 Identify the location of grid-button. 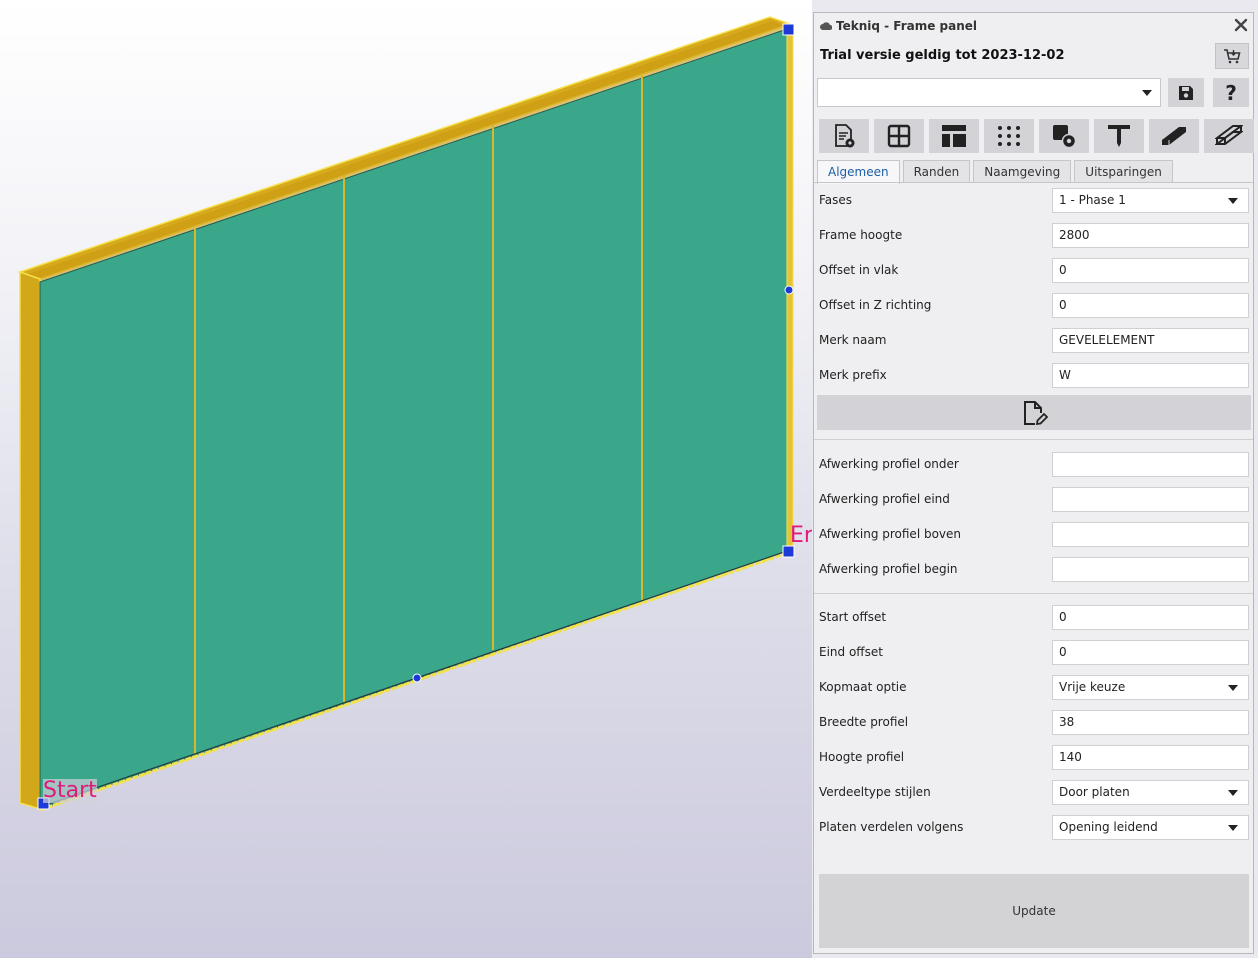
(899, 136).